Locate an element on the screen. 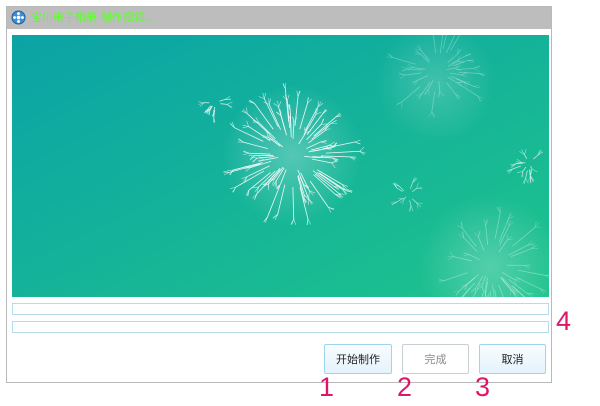  annotation-1: 1 is located at coordinates (327, 387).